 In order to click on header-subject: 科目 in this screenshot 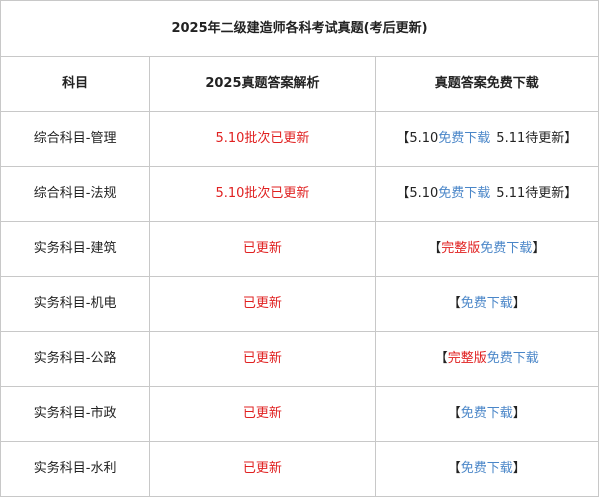, I will do `click(75, 84)`.